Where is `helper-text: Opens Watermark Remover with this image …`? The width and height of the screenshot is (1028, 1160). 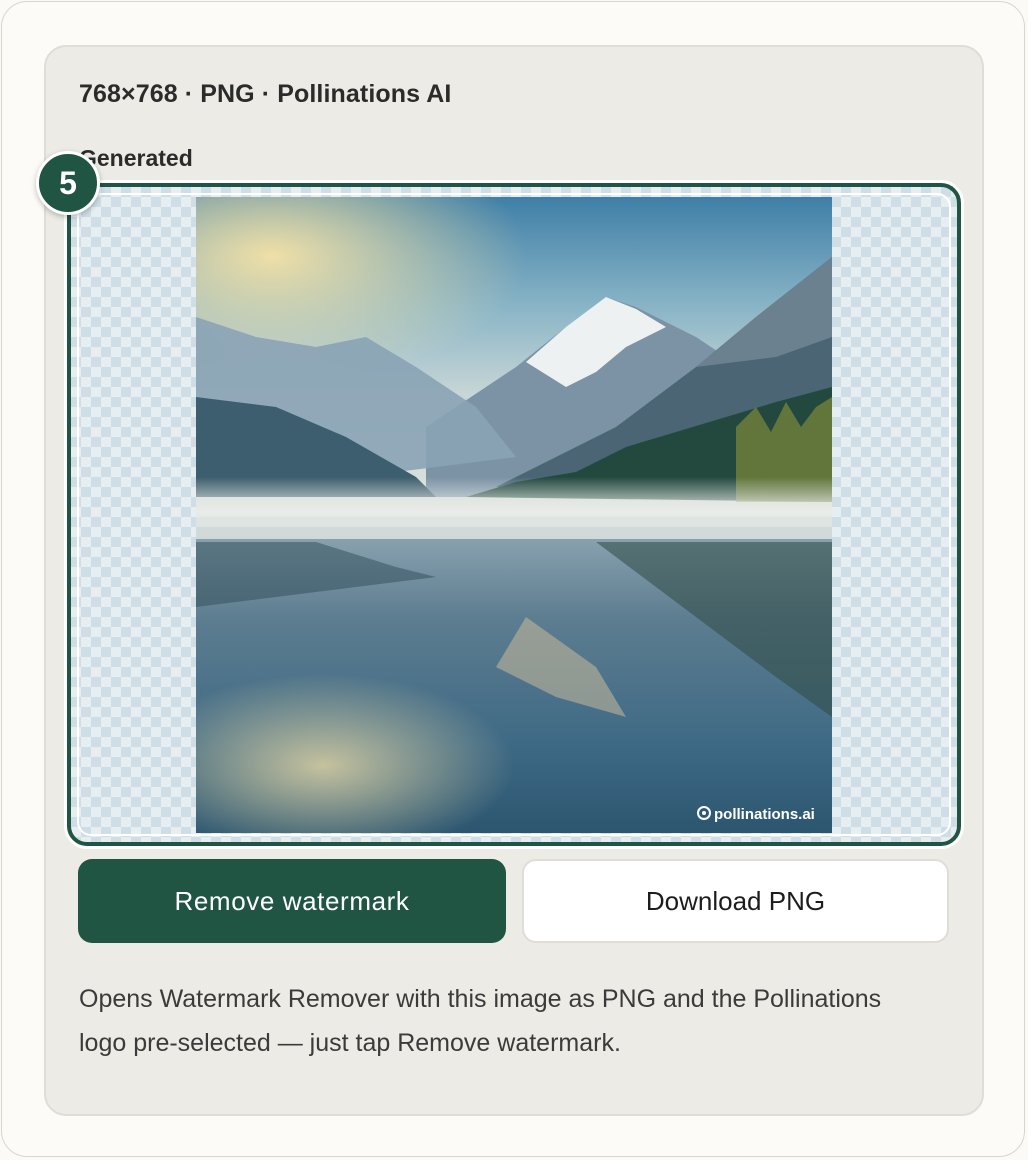
helper-text: Opens Watermark Remover with this image … is located at coordinates (480, 1021).